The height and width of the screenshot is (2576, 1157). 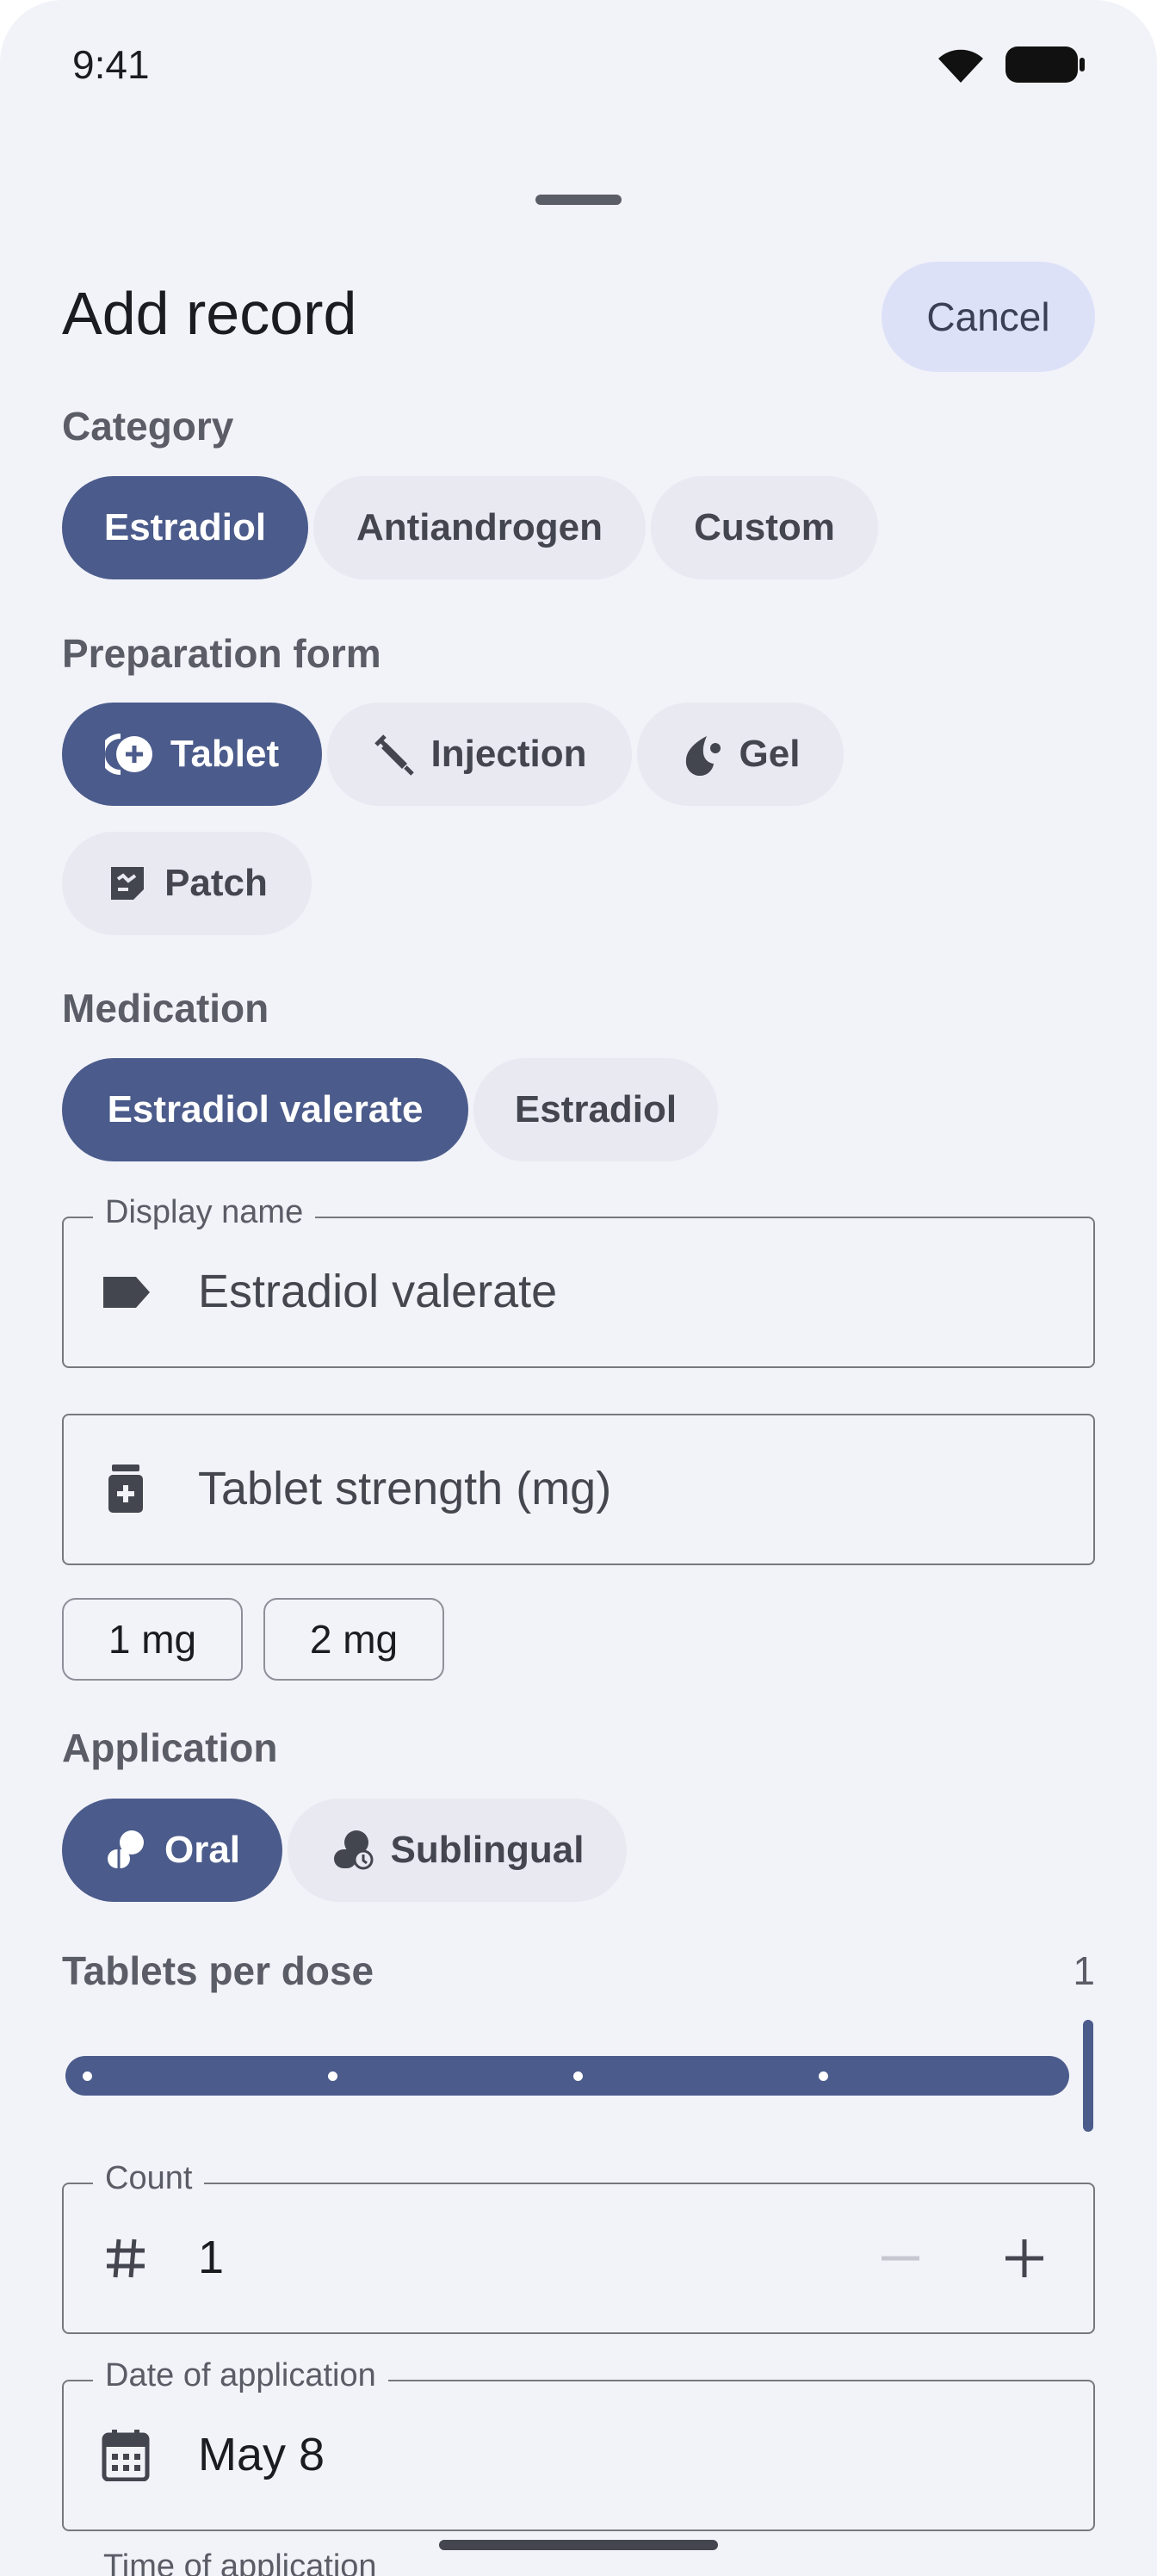 What do you see at coordinates (205, 1212) in the screenshot?
I see `display-name-label: Display name` at bounding box center [205, 1212].